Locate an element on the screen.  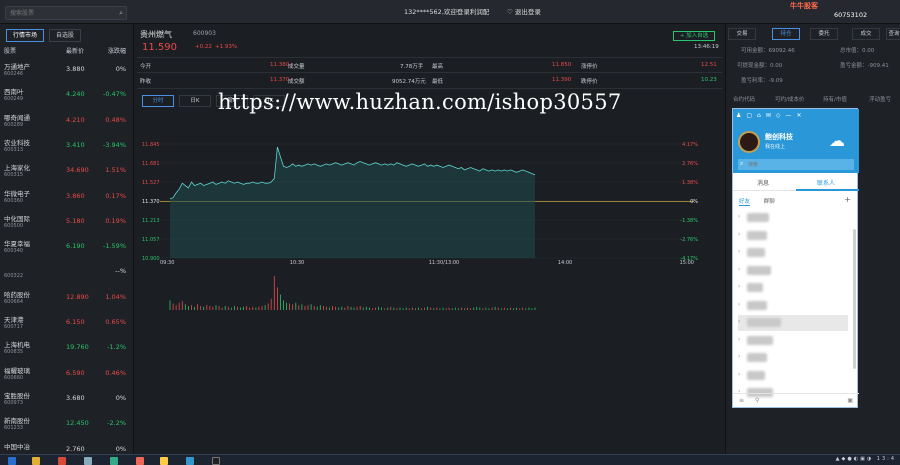
explorer-icon is located at coordinates (36, 461).